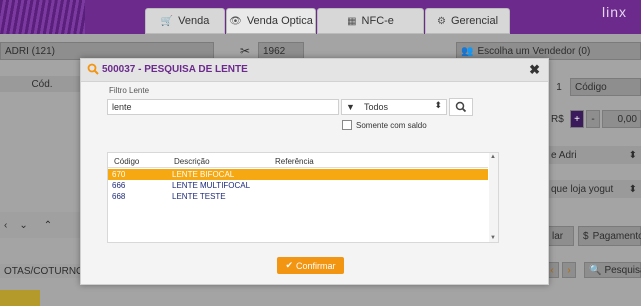  What do you see at coordinates (594, 189) in the screenshot?
I see `store-select: que loja yogut ⬍` at bounding box center [594, 189].